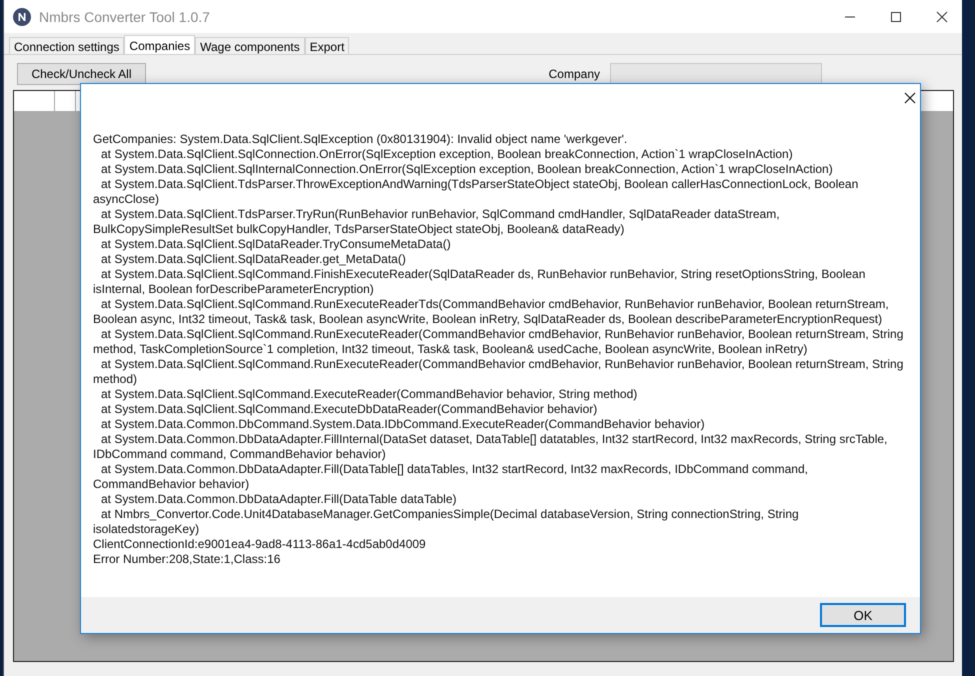 The width and height of the screenshot is (975, 676). I want to click on error-message-line: BulkCopySimpleResultSet bulkCopyHandler, TdsParserStateObject stateObj, Boolean& dataReady), so click(359, 229).